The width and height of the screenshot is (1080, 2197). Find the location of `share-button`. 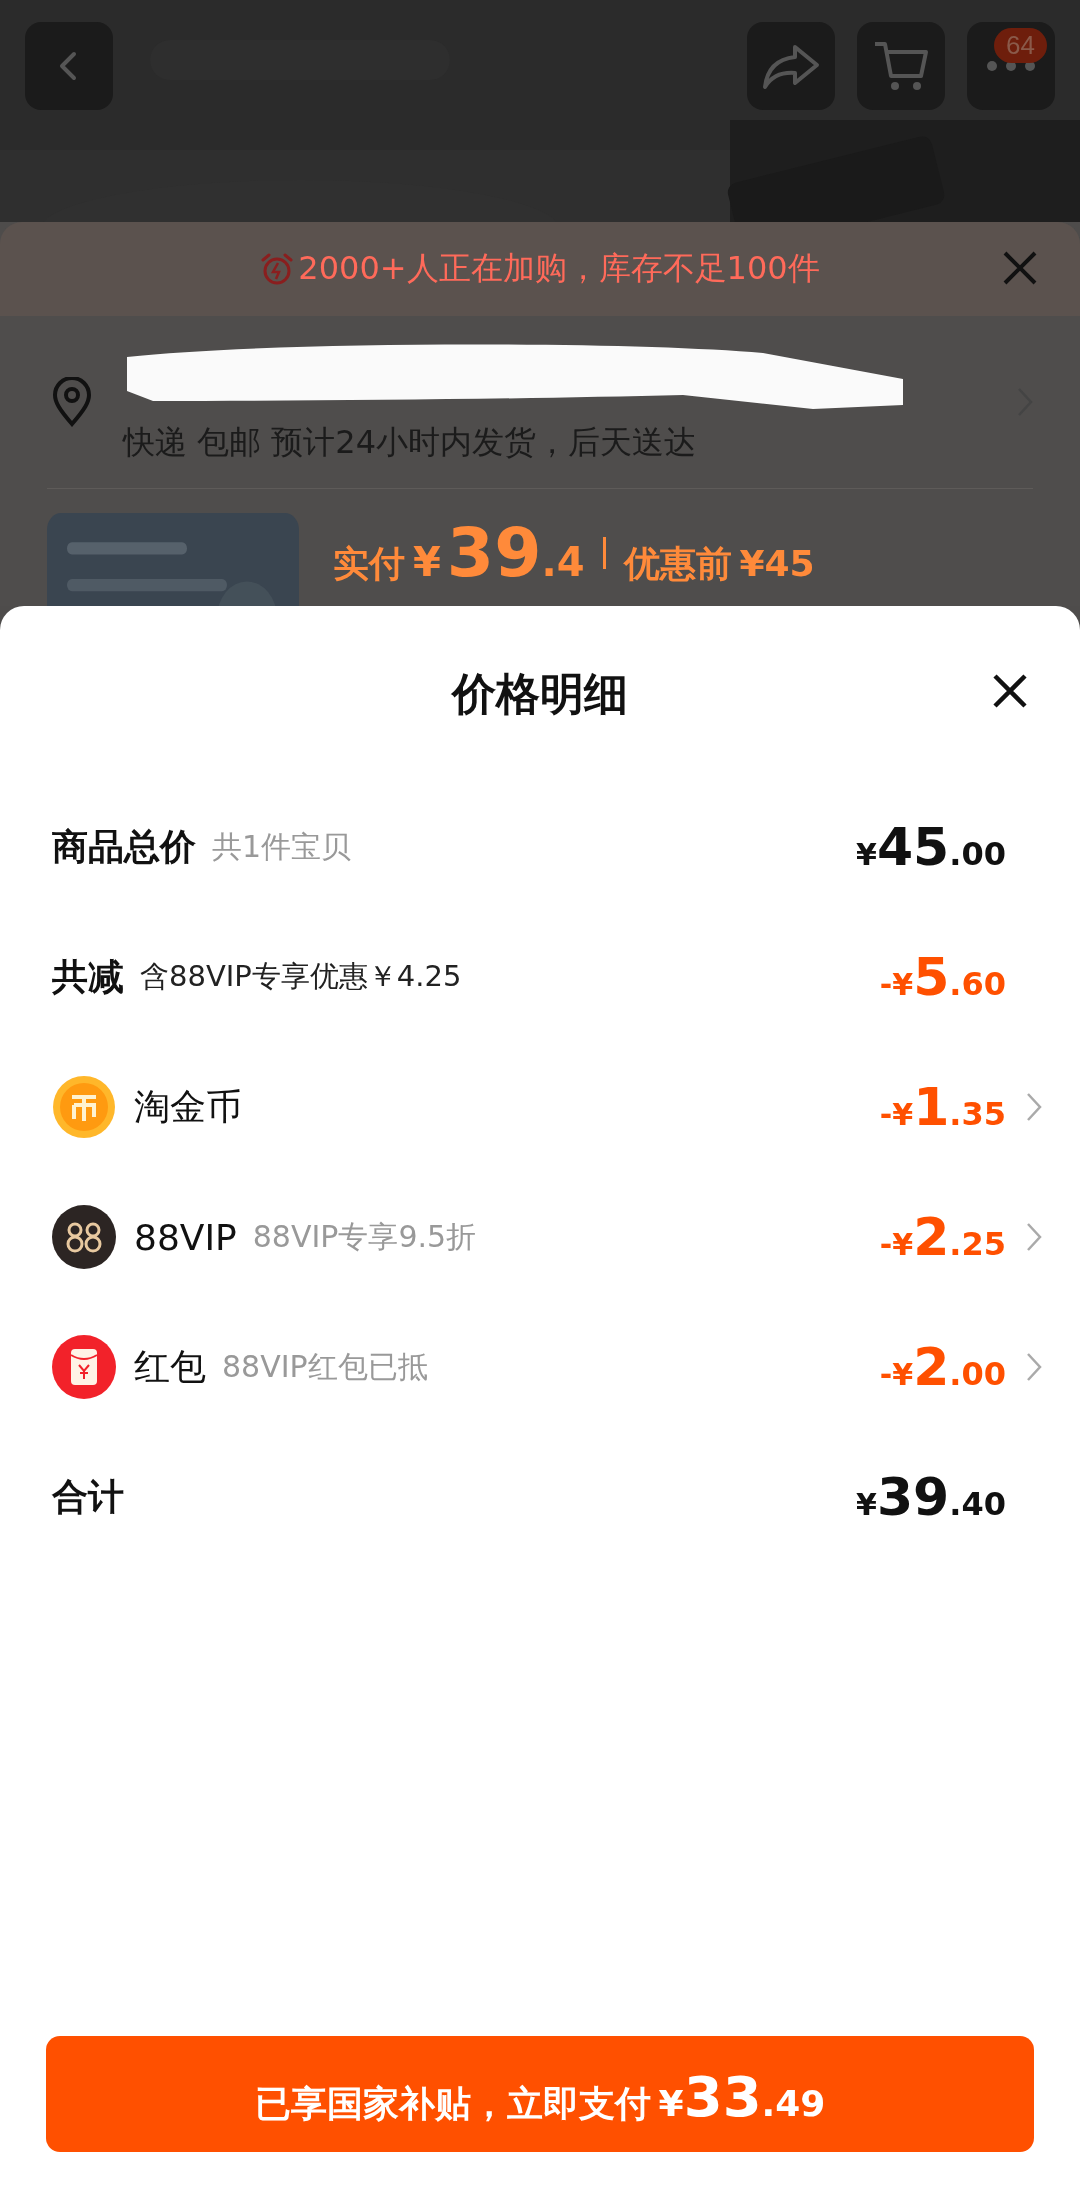

share-button is located at coordinates (791, 66).